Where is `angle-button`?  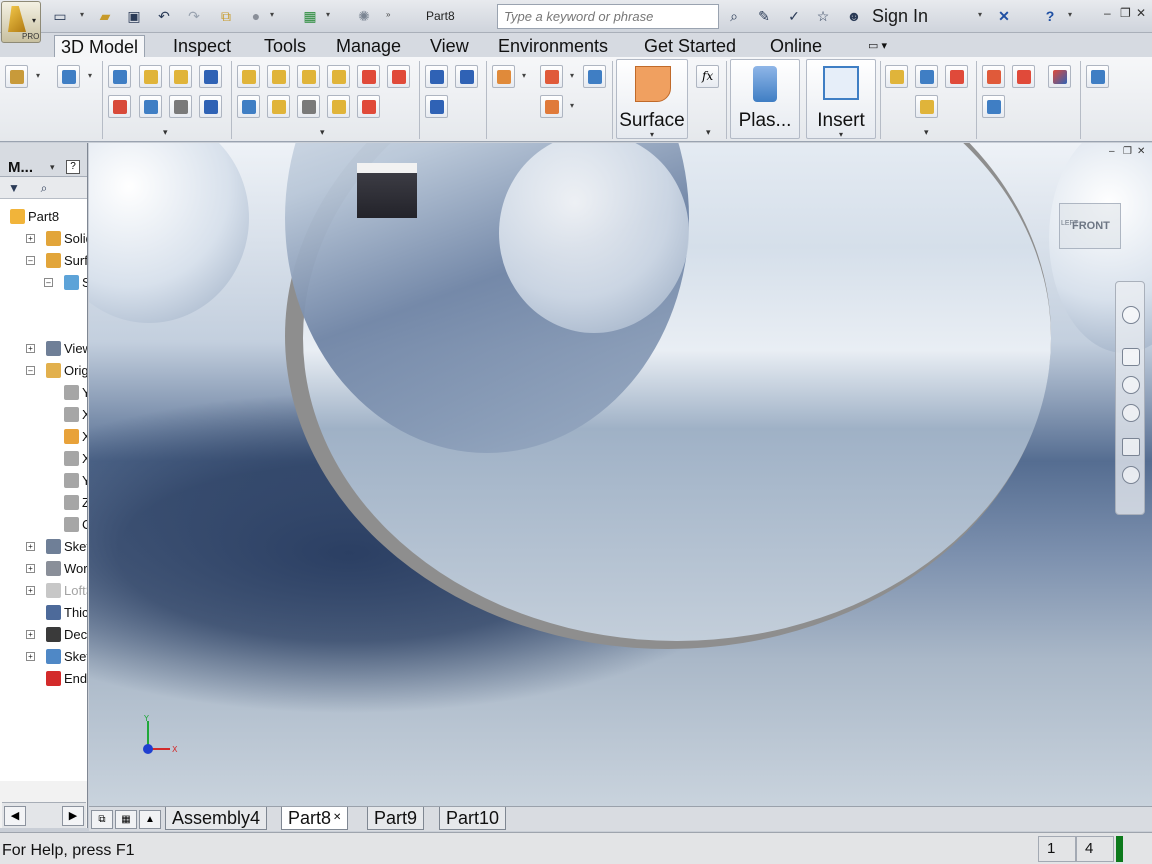 angle-button is located at coordinates (926, 76).